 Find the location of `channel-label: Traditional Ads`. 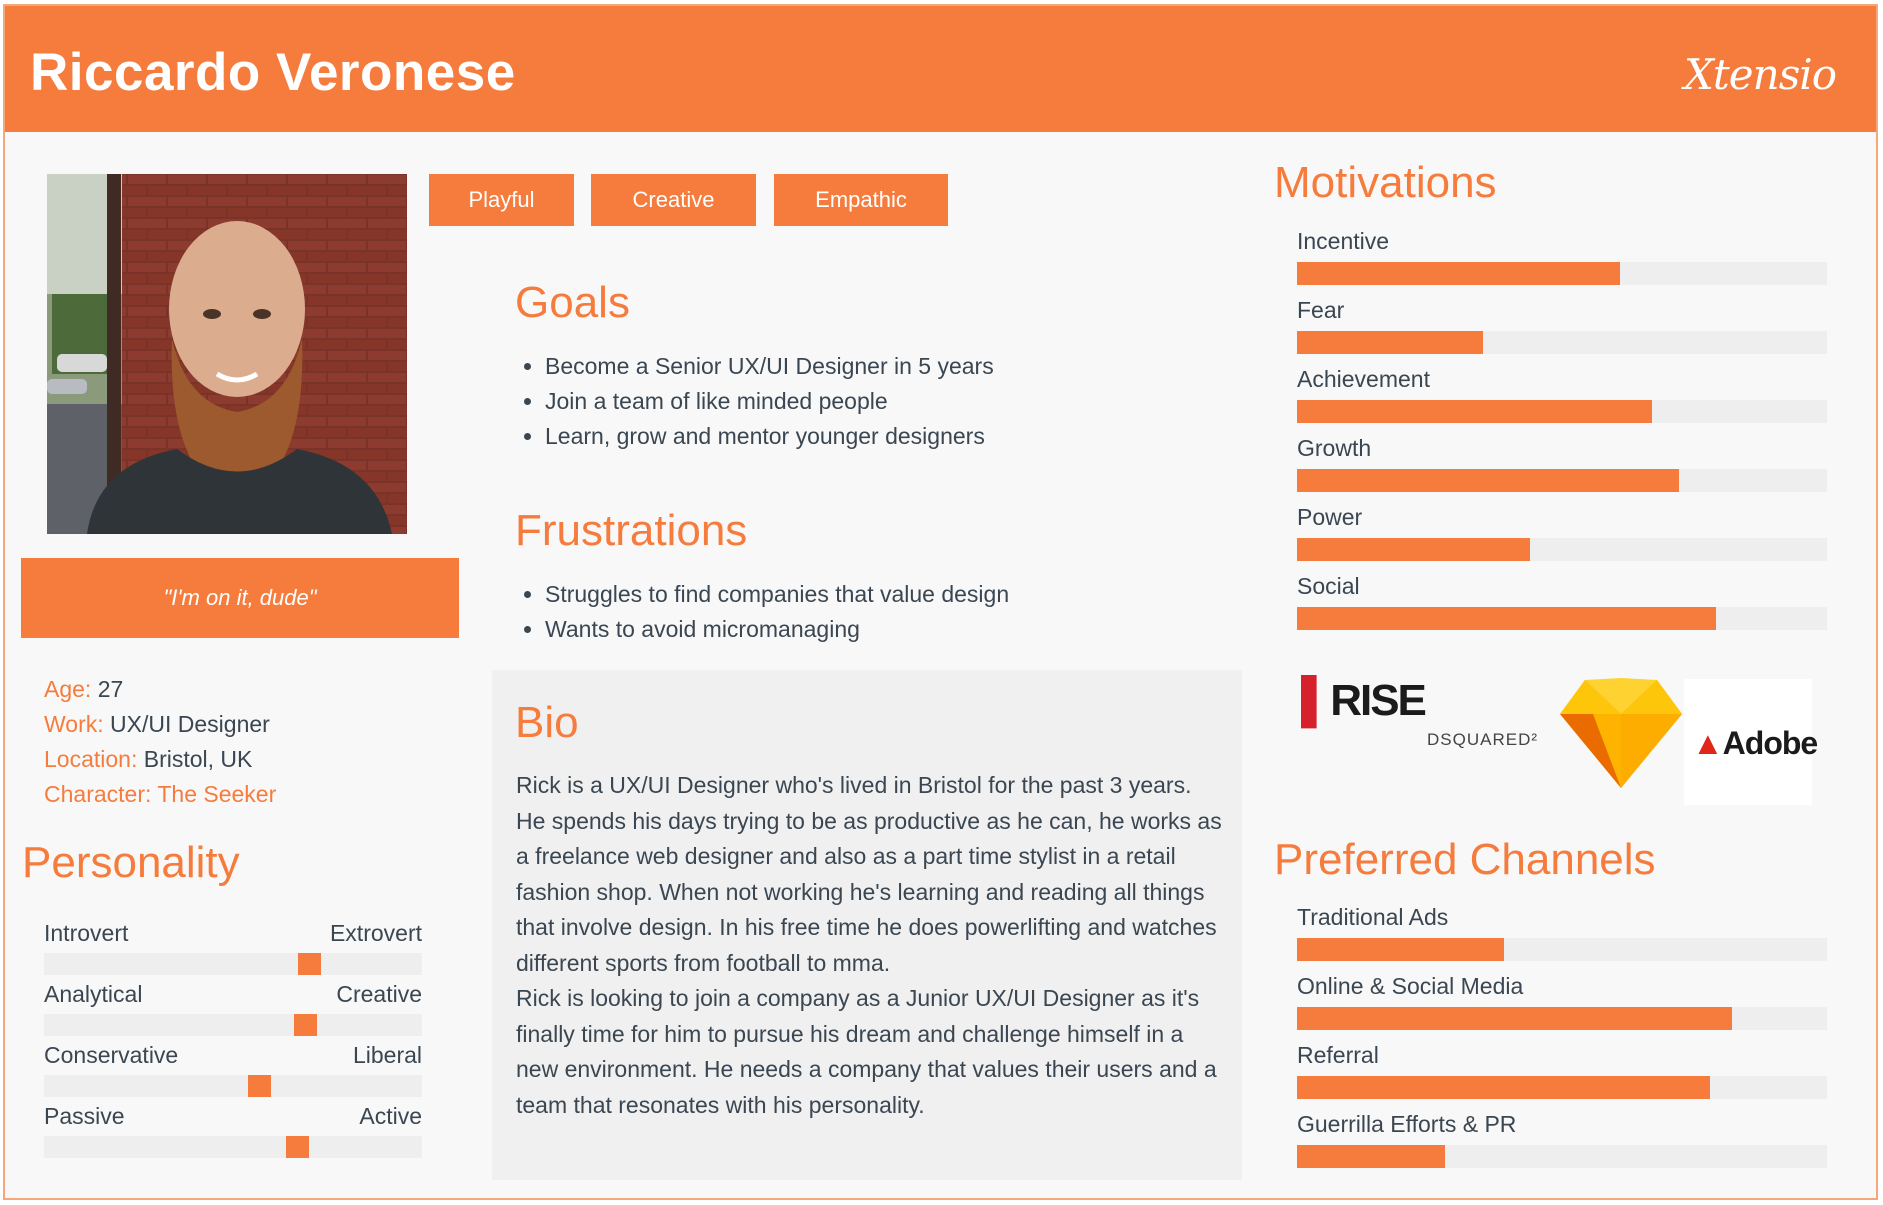

channel-label: Traditional Ads is located at coordinates (1373, 917).